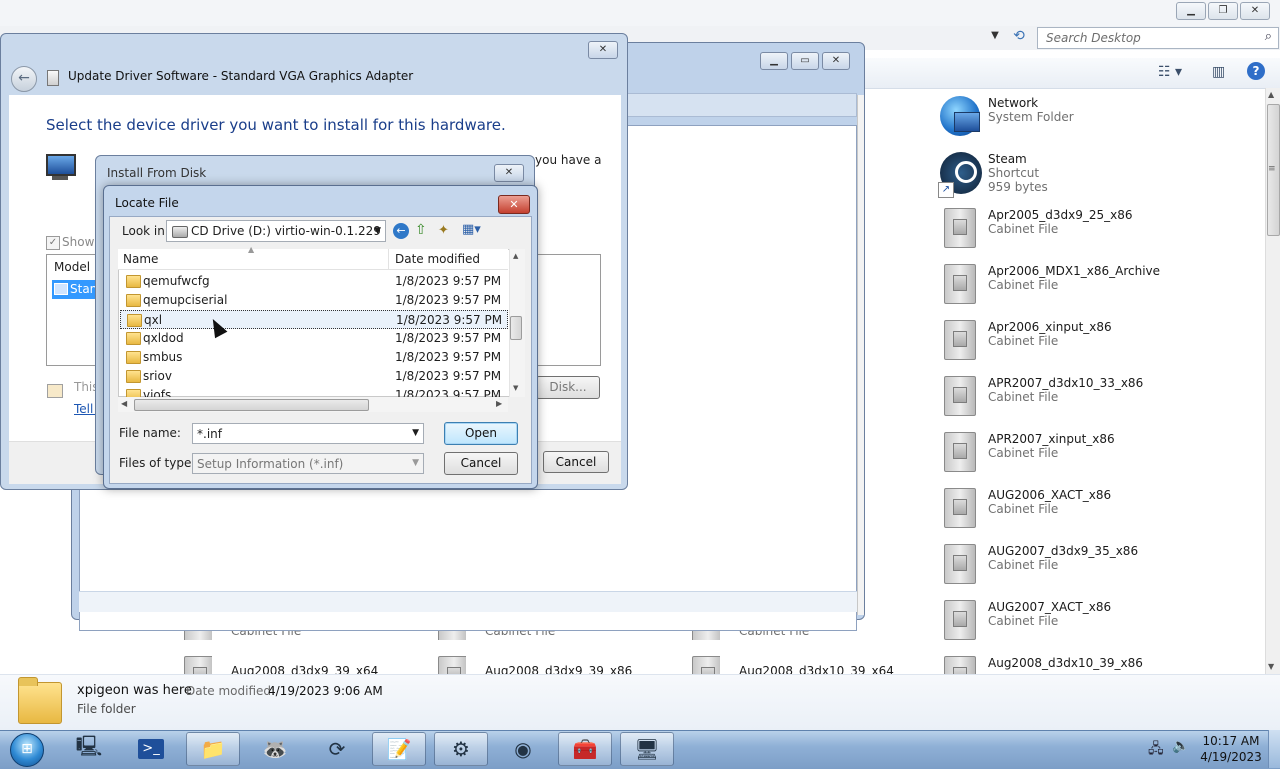 This screenshot has height=769, width=1280. Describe the element at coordinates (1274, 749) in the screenshot. I see `show-desktop-button` at that location.